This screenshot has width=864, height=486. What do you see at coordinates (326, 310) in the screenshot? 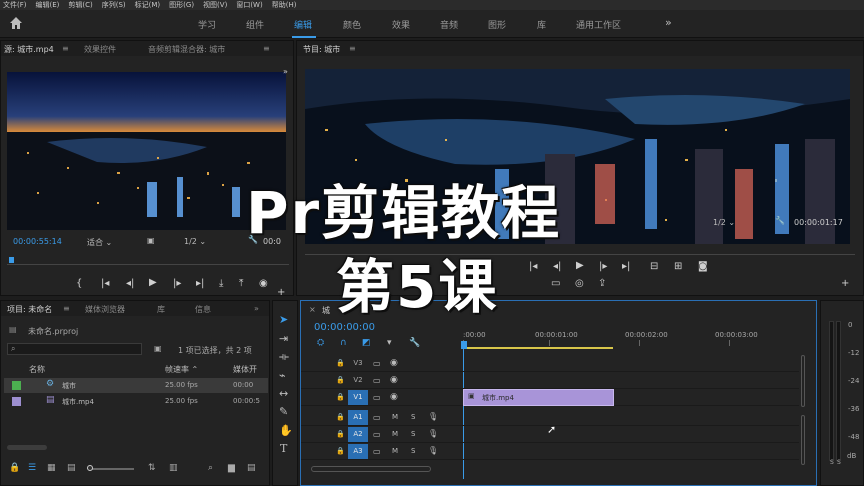
I see `tab-timeline-sequence: 城` at bounding box center [326, 310].